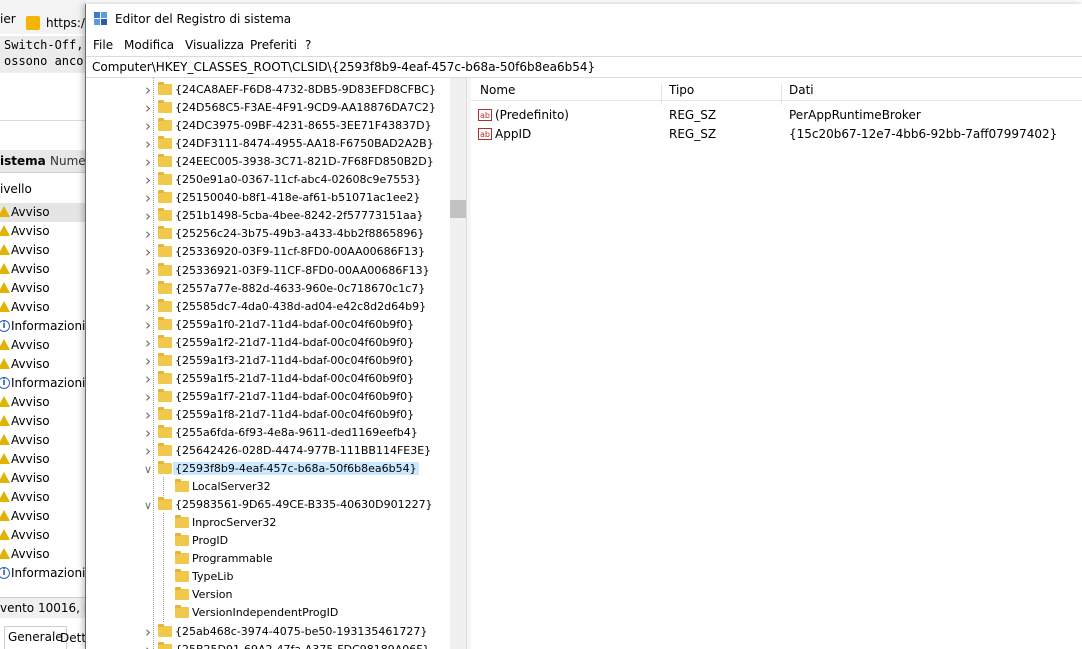  I want to click on tree-key-label: {25585dc7-4da0-438d-ad04-e42c8d2d64b9}, so click(300, 306).